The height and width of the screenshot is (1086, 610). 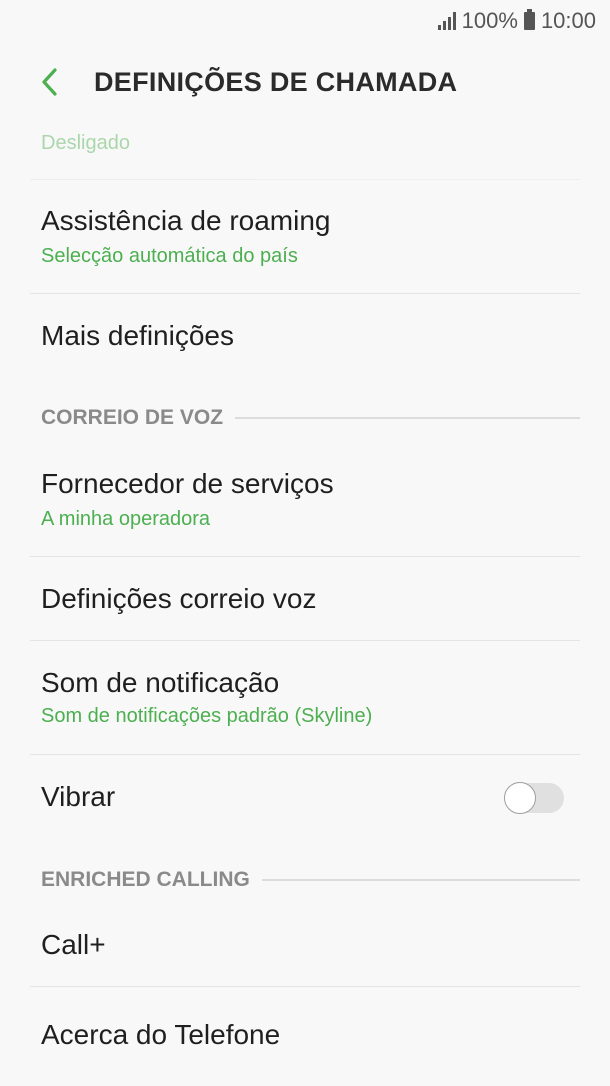 I want to click on list-item-about-phone: Acerca do Telefone, so click(x=305, y=1036).